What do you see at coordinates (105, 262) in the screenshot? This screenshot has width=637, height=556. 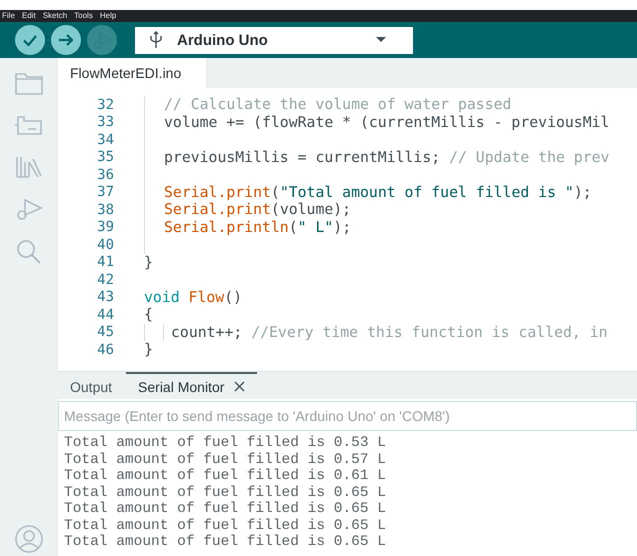 I see `line-number: 41` at bounding box center [105, 262].